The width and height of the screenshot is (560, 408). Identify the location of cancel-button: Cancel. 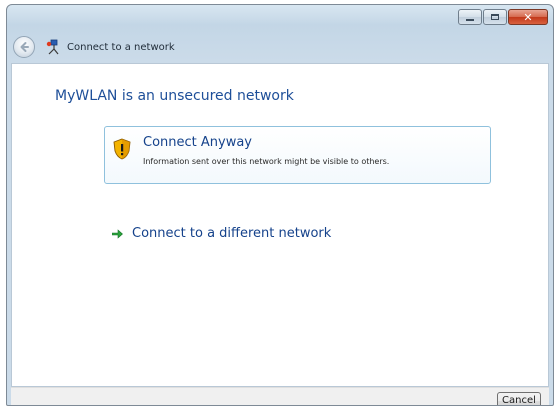
(519, 398).